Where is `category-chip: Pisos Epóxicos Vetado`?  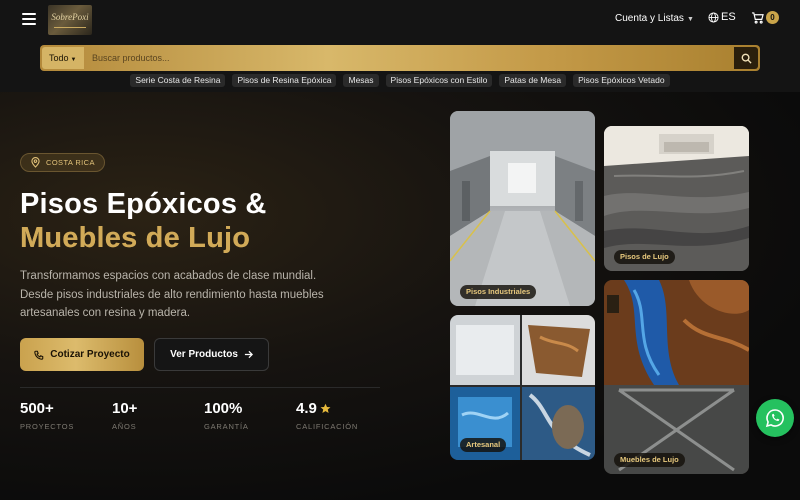 category-chip: Pisos Epóxicos Vetado is located at coordinates (621, 80).